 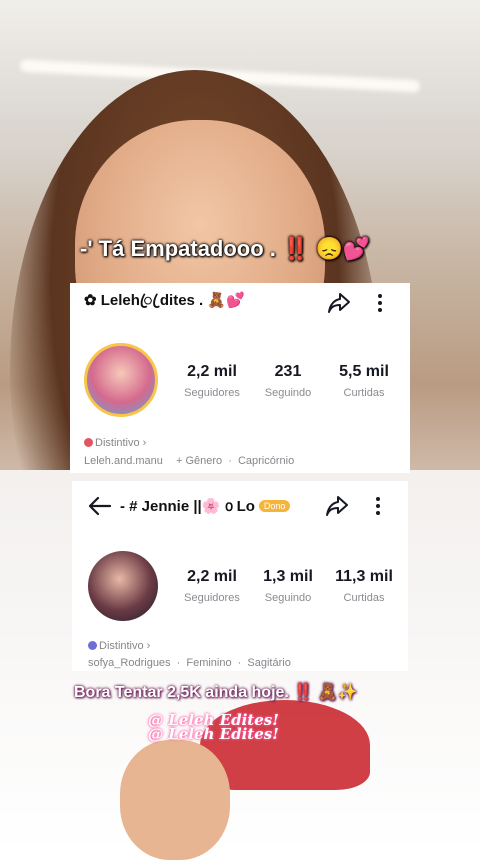 What do you see at coordinates (364, 371) in the screenshot?
I see `likes-count: 5,5 mil` at bounding box center [364, 371].